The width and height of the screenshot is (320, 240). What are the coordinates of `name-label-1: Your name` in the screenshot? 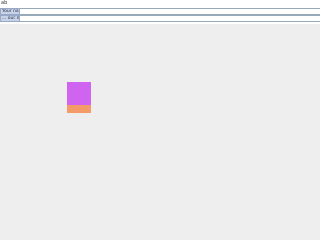 It's located at (10, 11).